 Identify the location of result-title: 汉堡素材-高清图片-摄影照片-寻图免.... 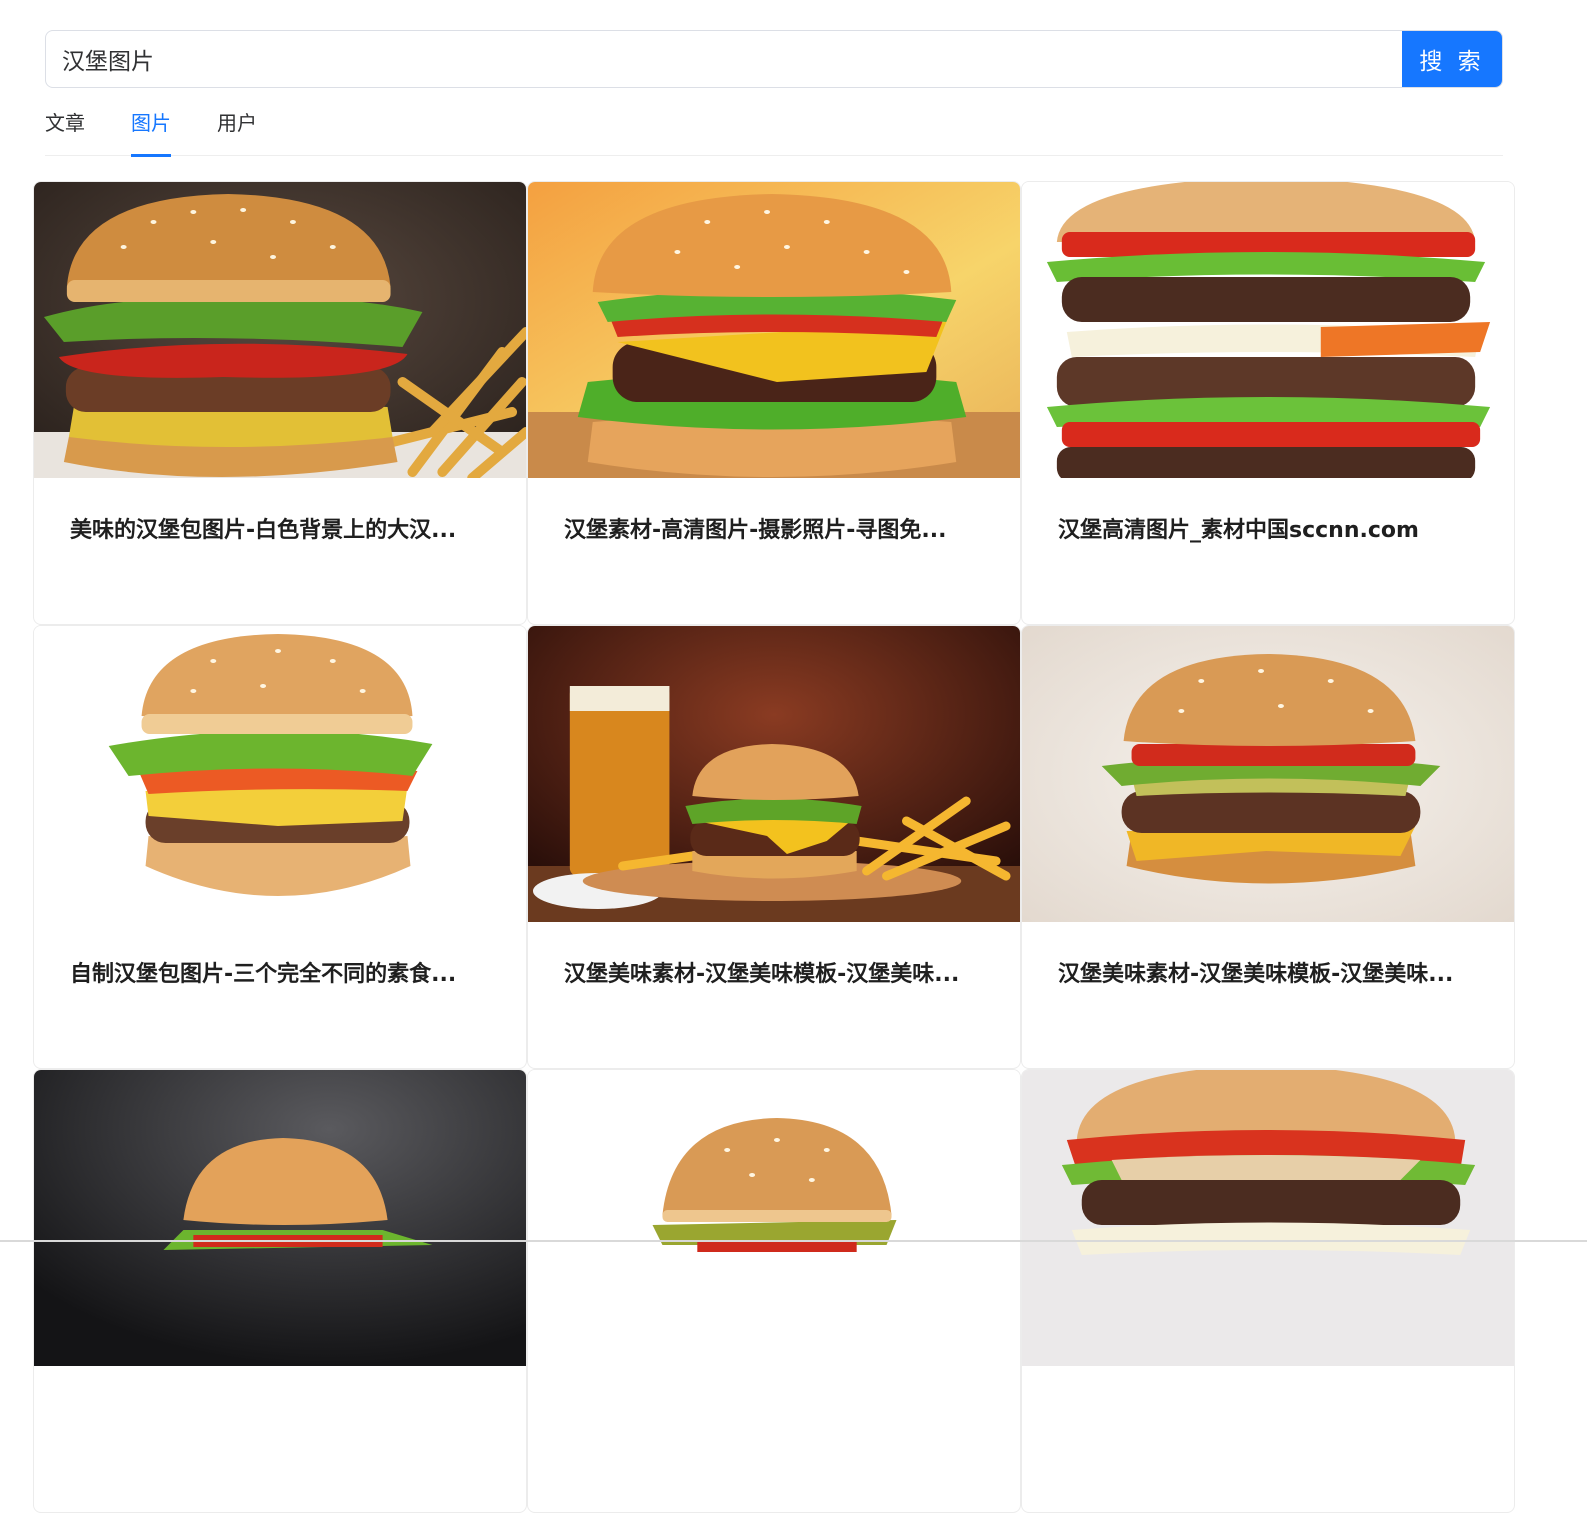
(774, 528).